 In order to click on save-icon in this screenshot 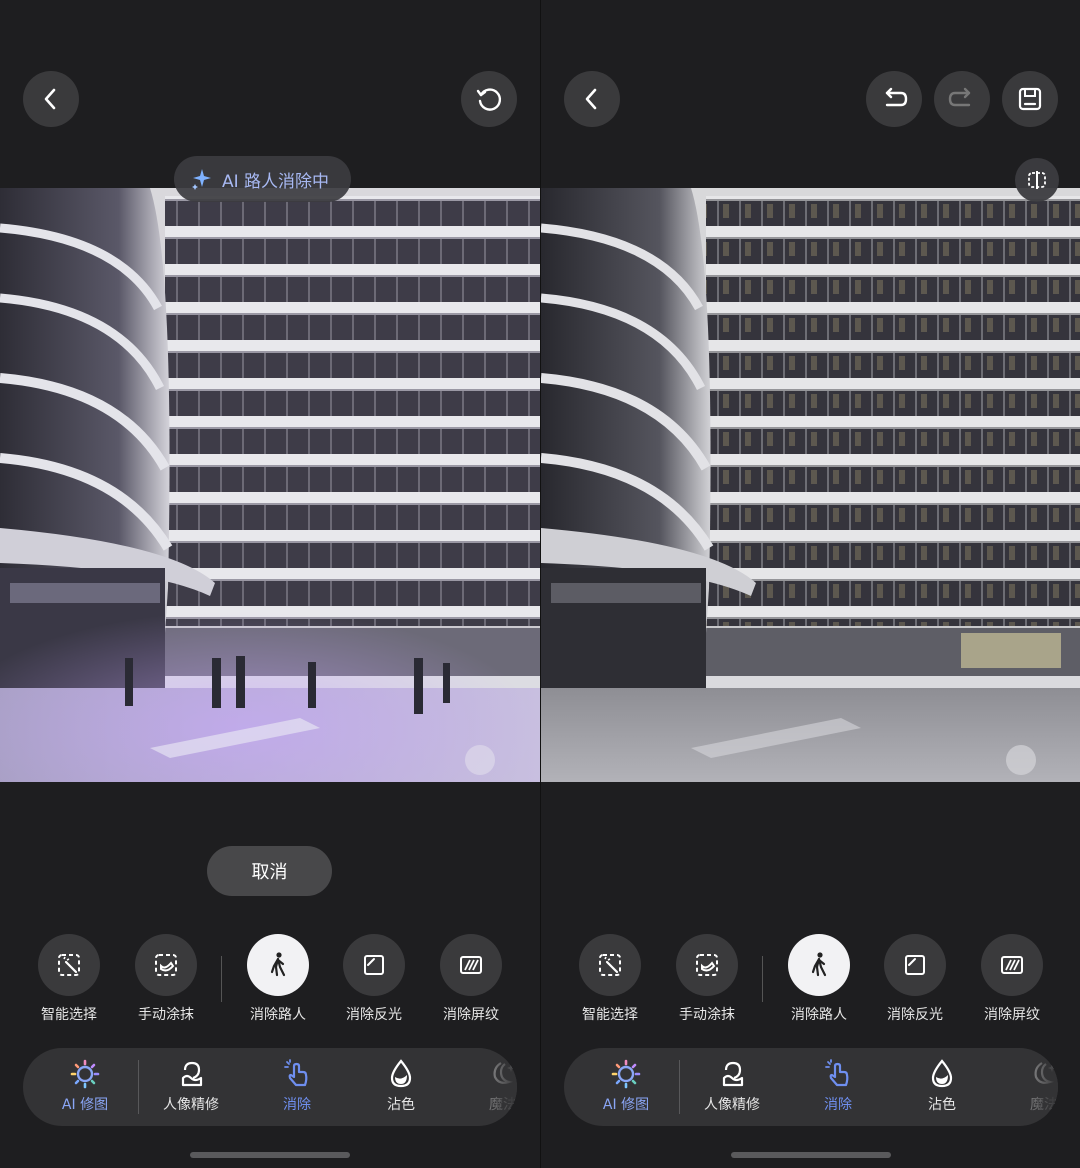, I will do `click(1030, 99)`.